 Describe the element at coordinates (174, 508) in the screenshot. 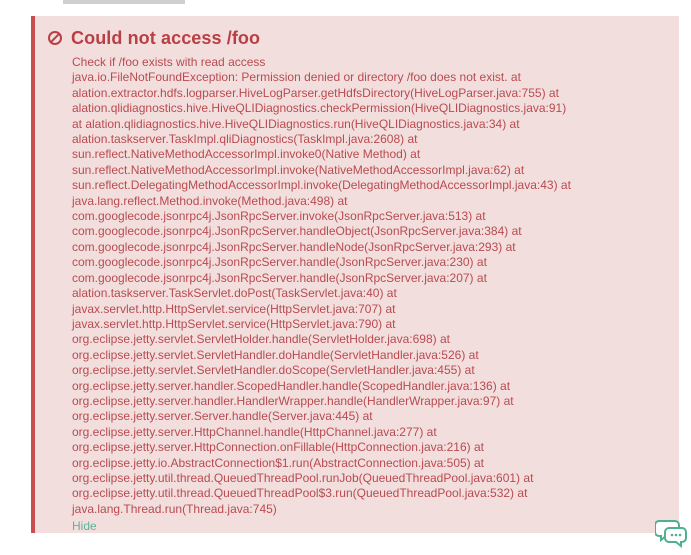

I see `stack-trace-line: java.lang.Thread.run(Thread.java:745)` at that location.